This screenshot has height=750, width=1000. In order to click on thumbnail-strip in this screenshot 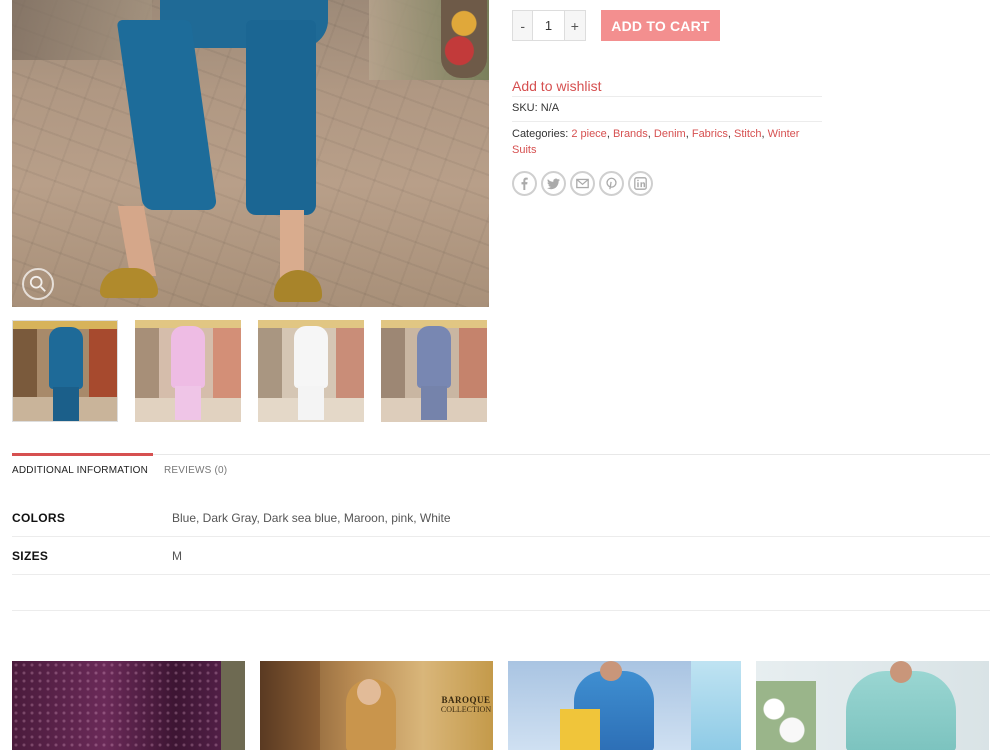, I will do `click(250, 371)`.